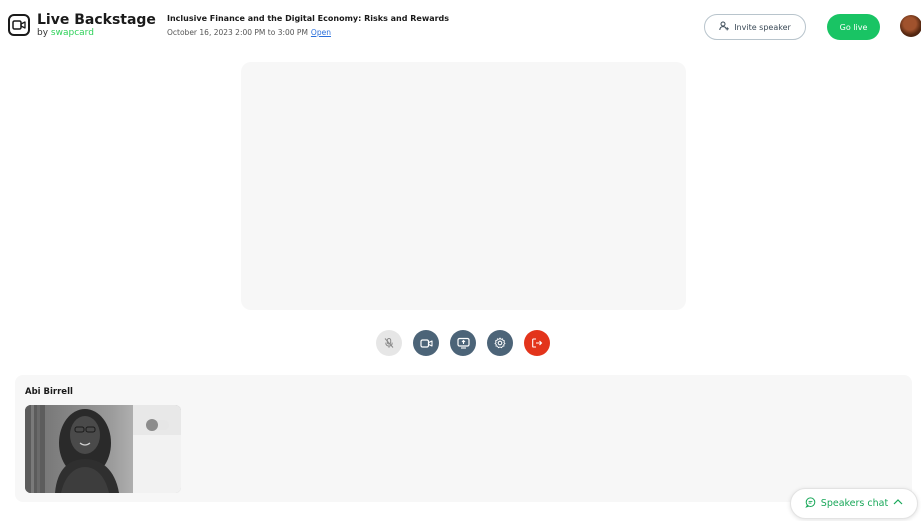 This screenshot has width=921, height=521. What do you see at coordinates (96, 20) in the screenshot?
I see `app-title: Live Backstage` at bounding box center [96, 20].